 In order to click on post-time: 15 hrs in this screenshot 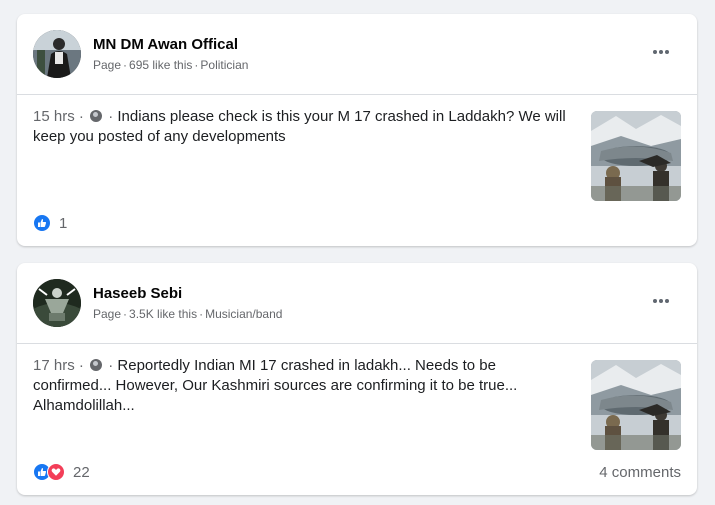, I will do `click(54, 116)`.